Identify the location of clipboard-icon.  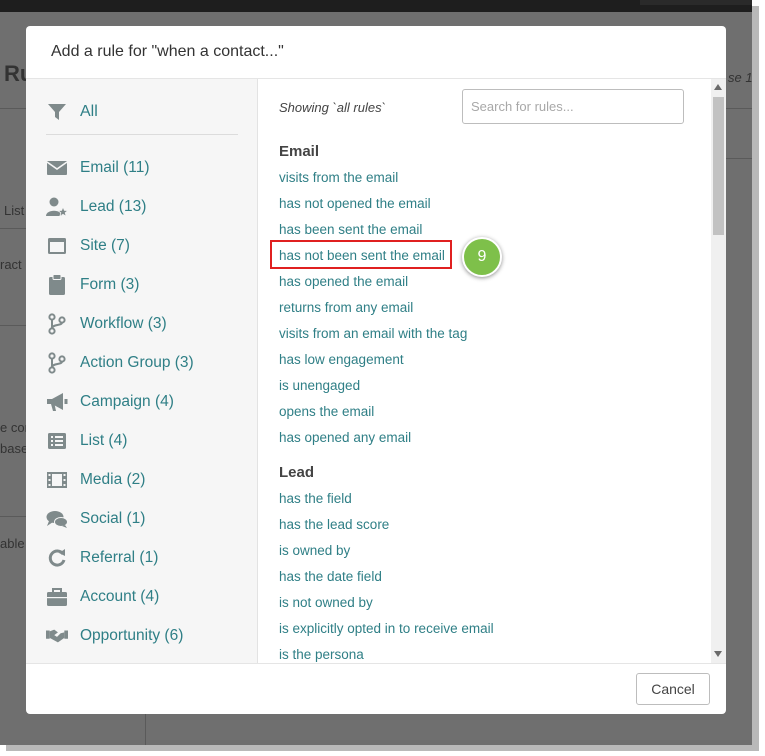
(57, 285).